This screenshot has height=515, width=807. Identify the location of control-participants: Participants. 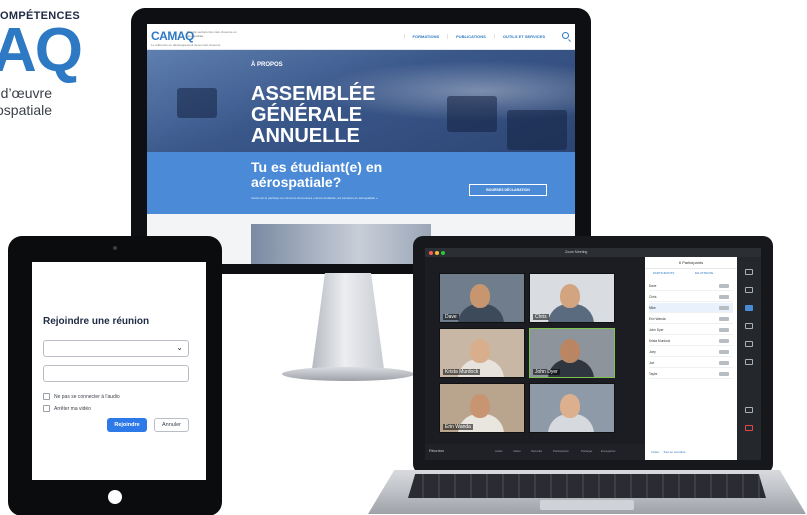
(561, 451).